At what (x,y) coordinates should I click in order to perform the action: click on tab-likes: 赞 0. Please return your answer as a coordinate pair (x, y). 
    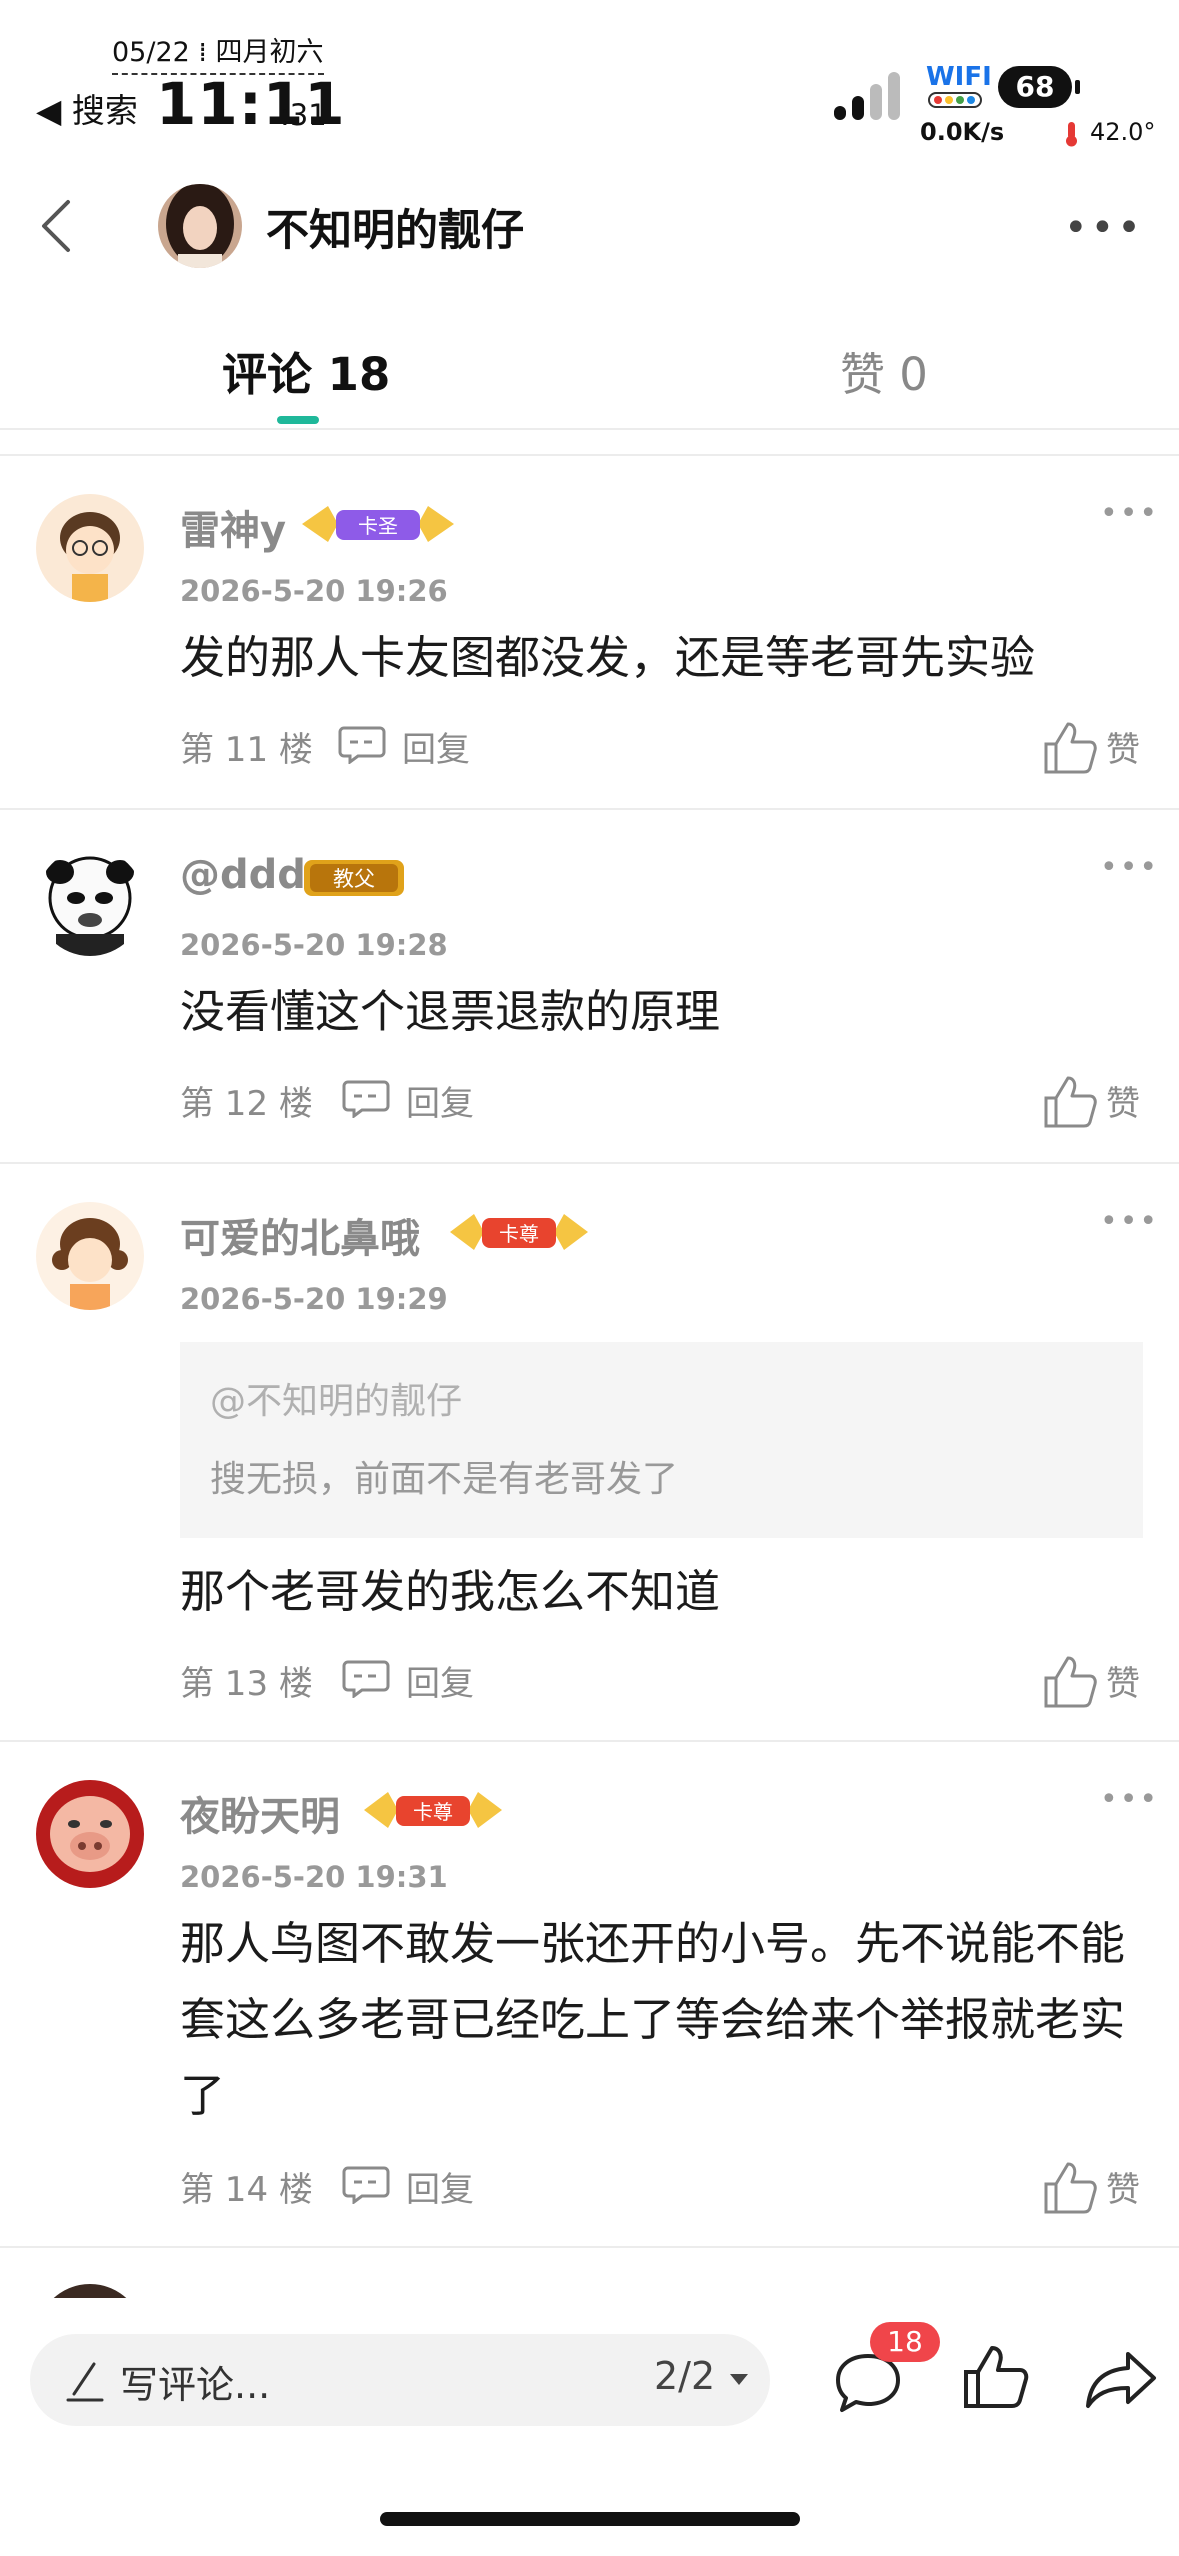
    Looking at the image, I should click on (884, 370).